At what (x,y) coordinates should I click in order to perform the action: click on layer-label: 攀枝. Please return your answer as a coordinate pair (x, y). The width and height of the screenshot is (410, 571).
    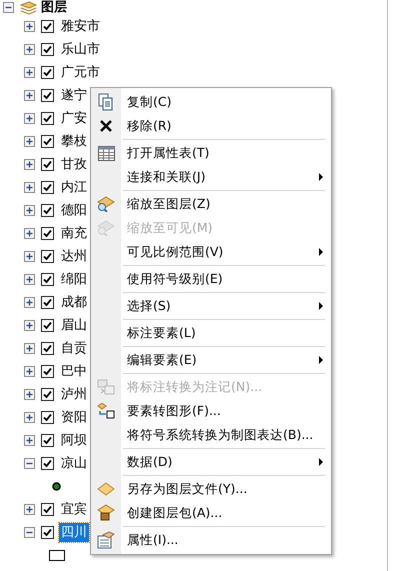
    Looking at the image, I should click on (74, 141).